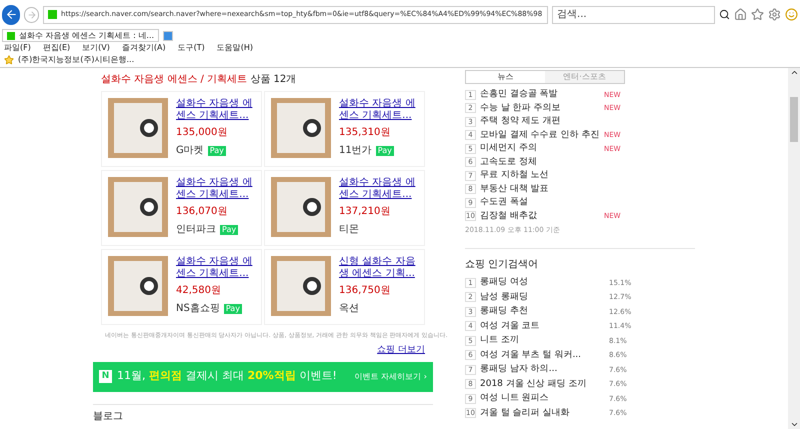 This screenshot has width=800, height=429. I want to click on arrow-right-icon, so click(31, 15).